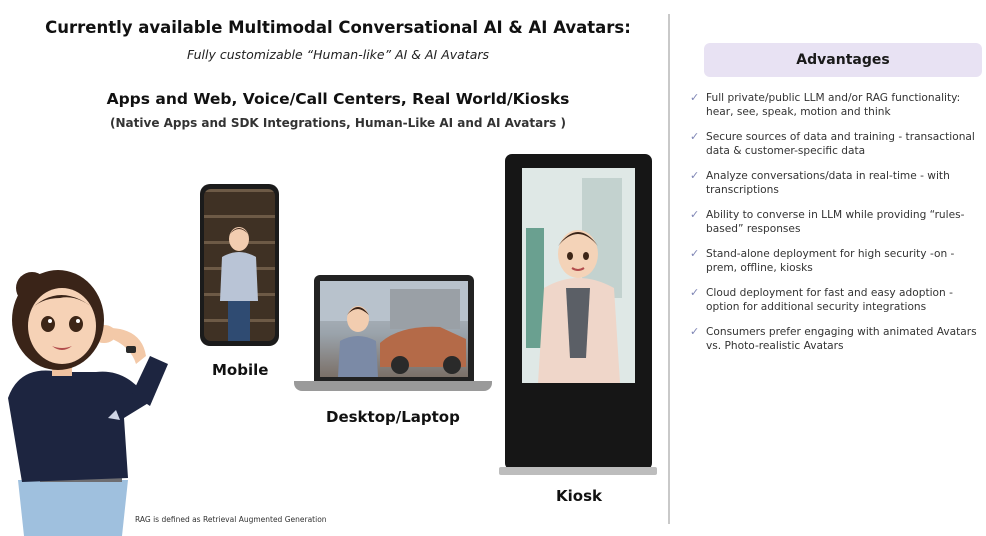 The height and width of the screenshot is (536, 986). Describe the element at coordinates (579, 496) in the screenshot. I see `kiosk-label: Kiosk` at that location.